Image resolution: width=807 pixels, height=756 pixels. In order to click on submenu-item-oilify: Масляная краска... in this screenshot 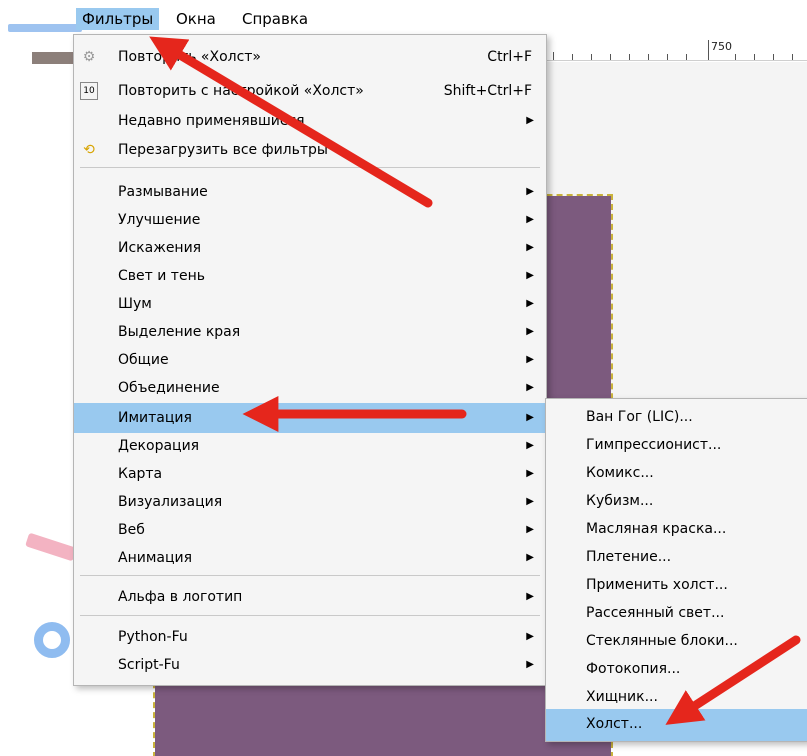, I will do `click(676, 529)`.